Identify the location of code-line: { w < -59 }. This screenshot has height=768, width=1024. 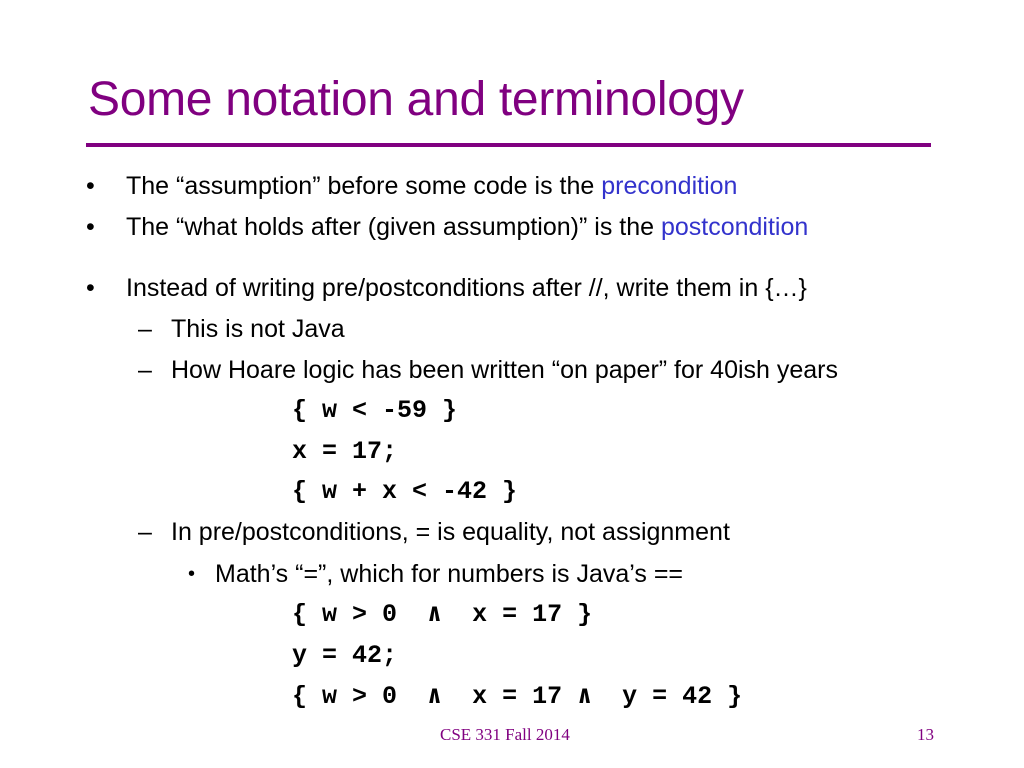
(375, 410).